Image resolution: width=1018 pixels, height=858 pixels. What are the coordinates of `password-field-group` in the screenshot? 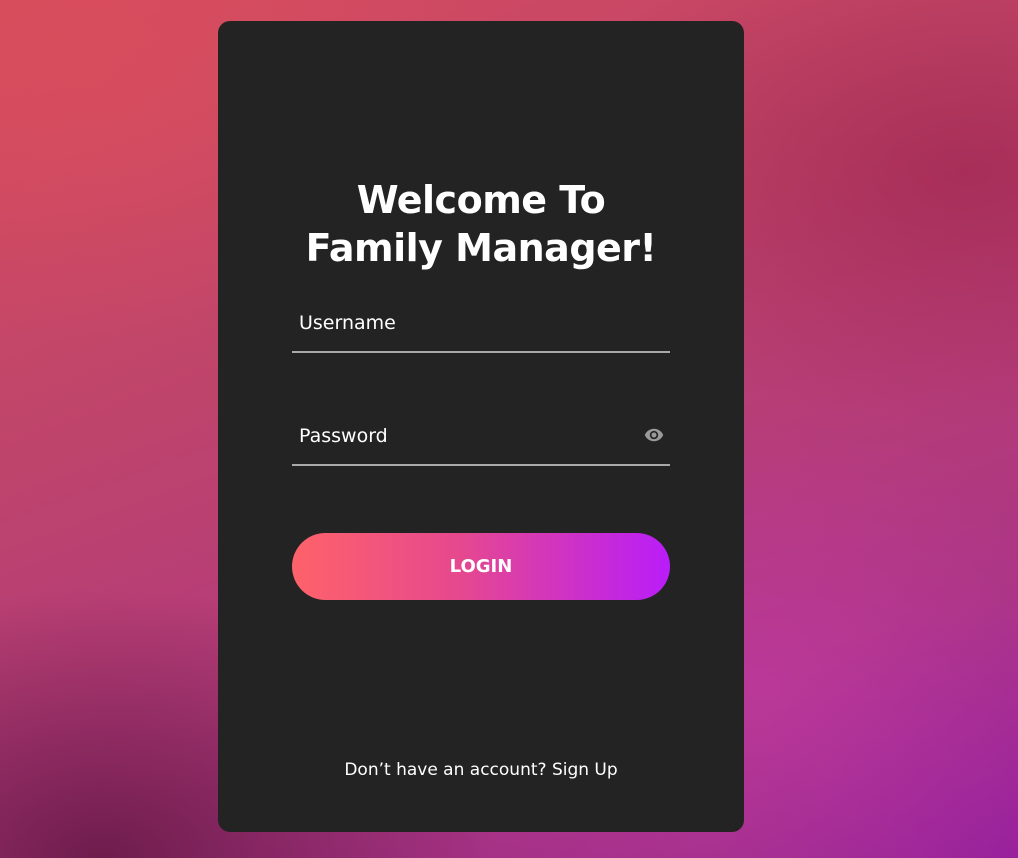 It's located at (481, 441).